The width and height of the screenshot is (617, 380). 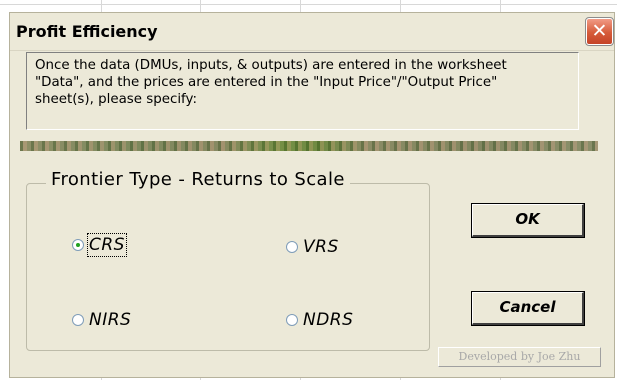 I want to click on ok-button: OK, so click(x=528, y=220).